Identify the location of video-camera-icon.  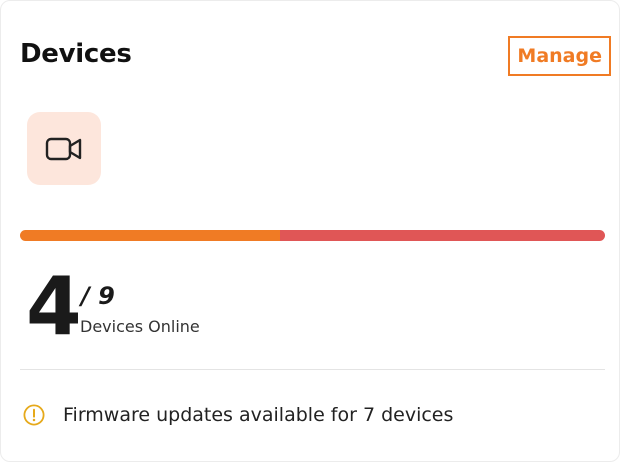
(64, 149).